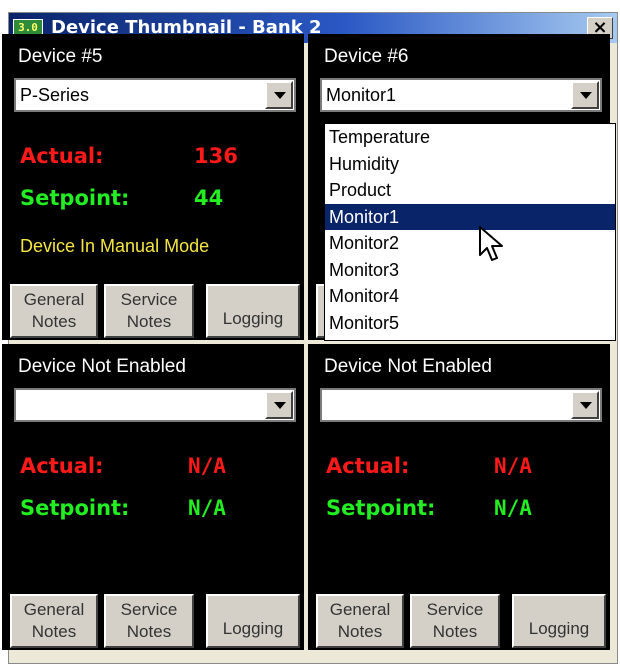  I want to click on device-title: Device #5, so click(60, 56).